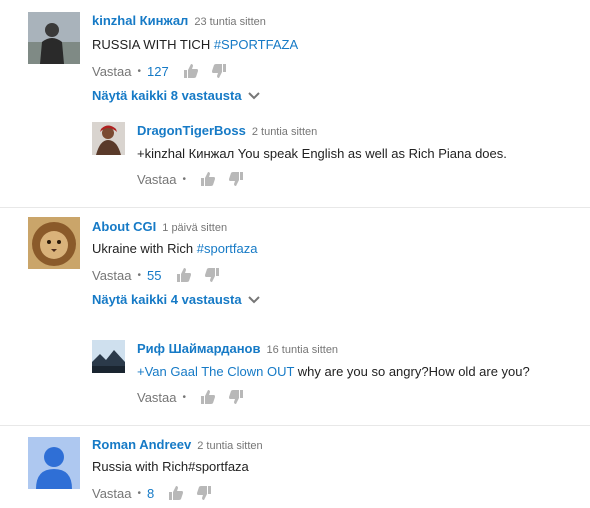 The height and width of the screenshot is (508, 590). Describe the element at coordinates (256, 44) in the screenshot. I see `hashtag-link: #SPORTFAZA` at that location.